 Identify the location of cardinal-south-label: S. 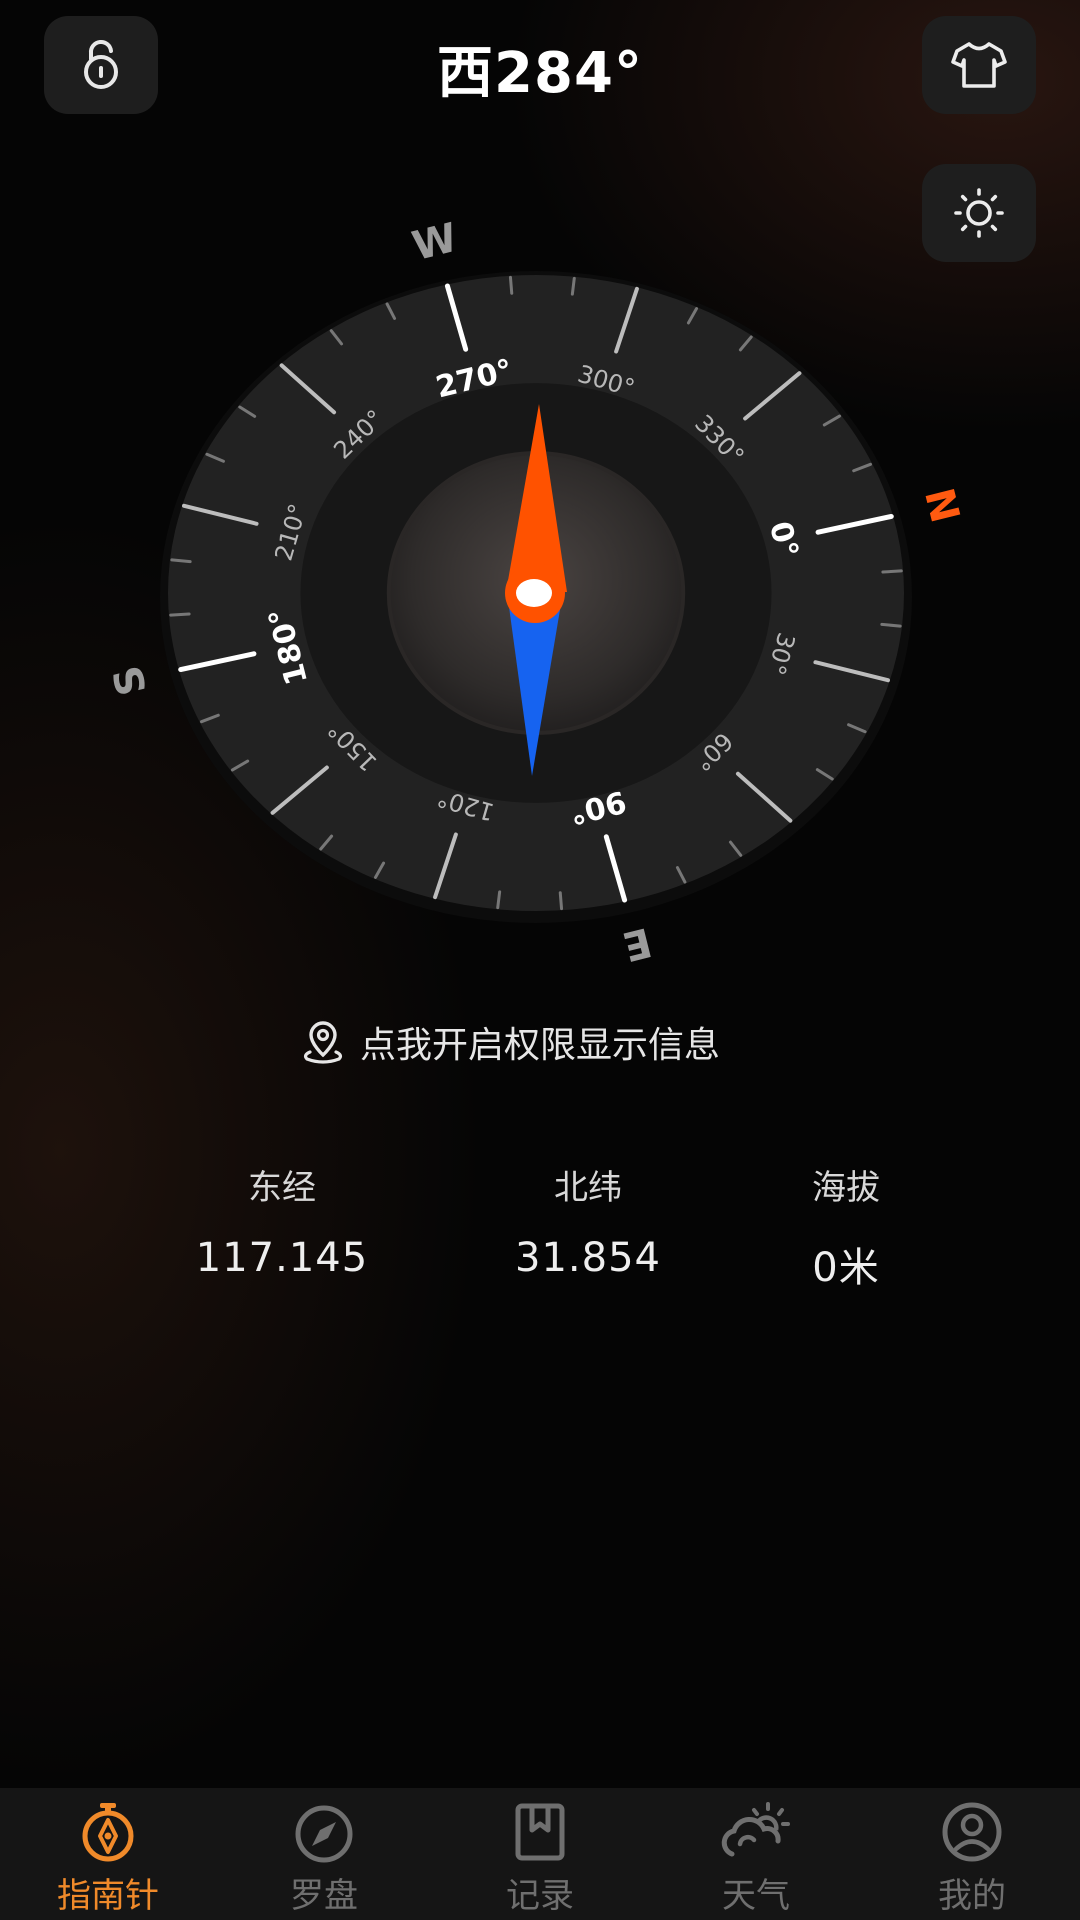
(131, 680).